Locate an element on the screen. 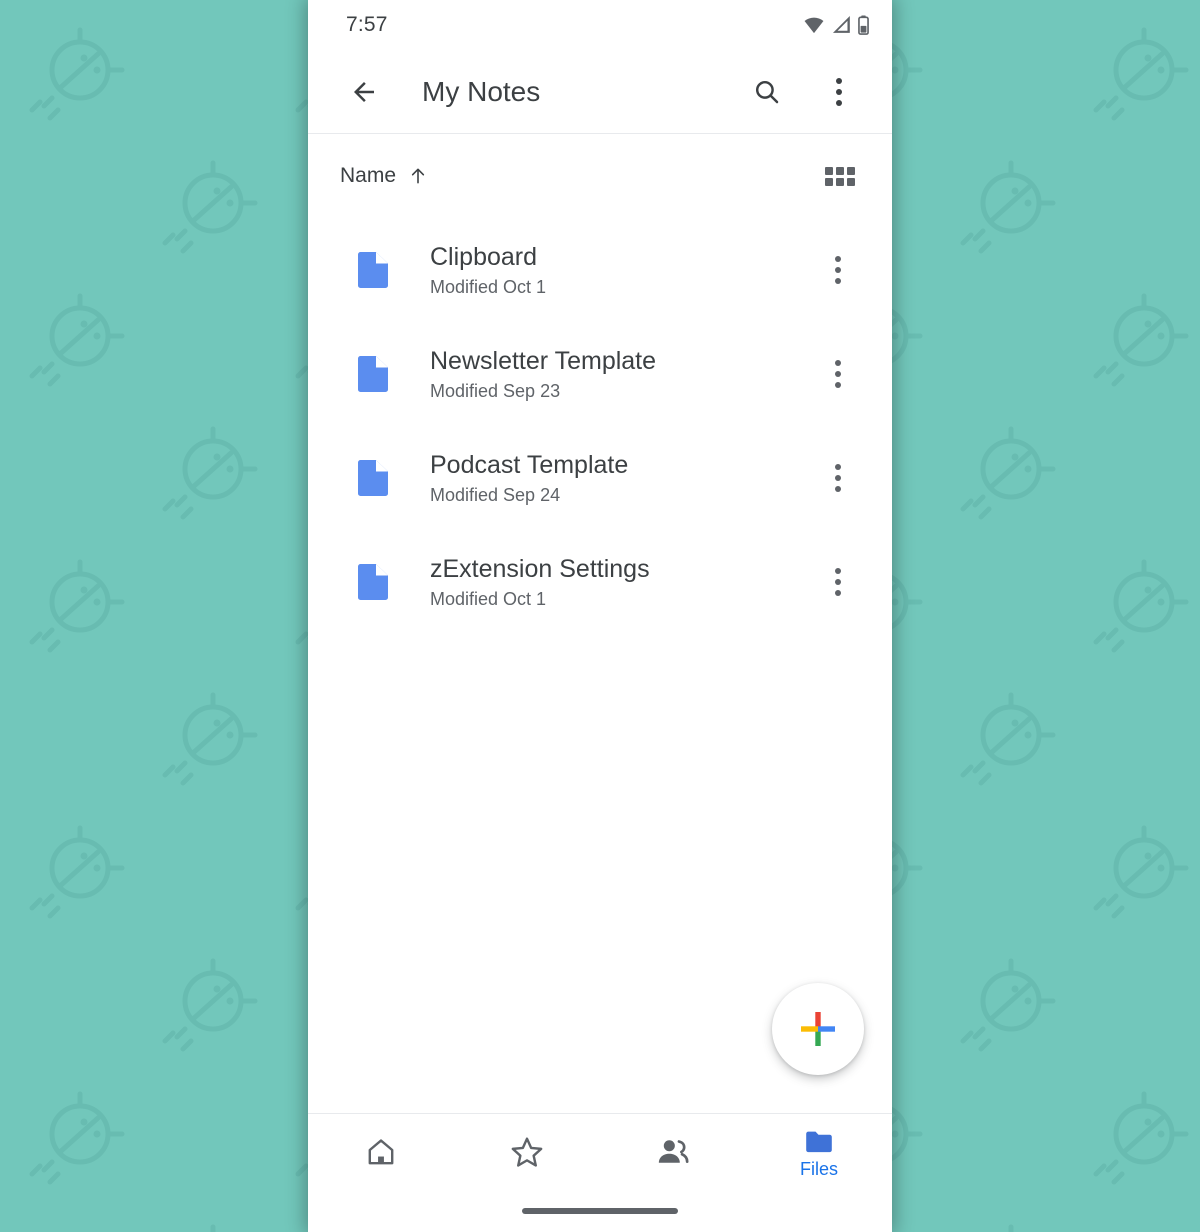 The width and height of the screenshot is (1200, 1232). search-icon is located at coordinates (767, 91).